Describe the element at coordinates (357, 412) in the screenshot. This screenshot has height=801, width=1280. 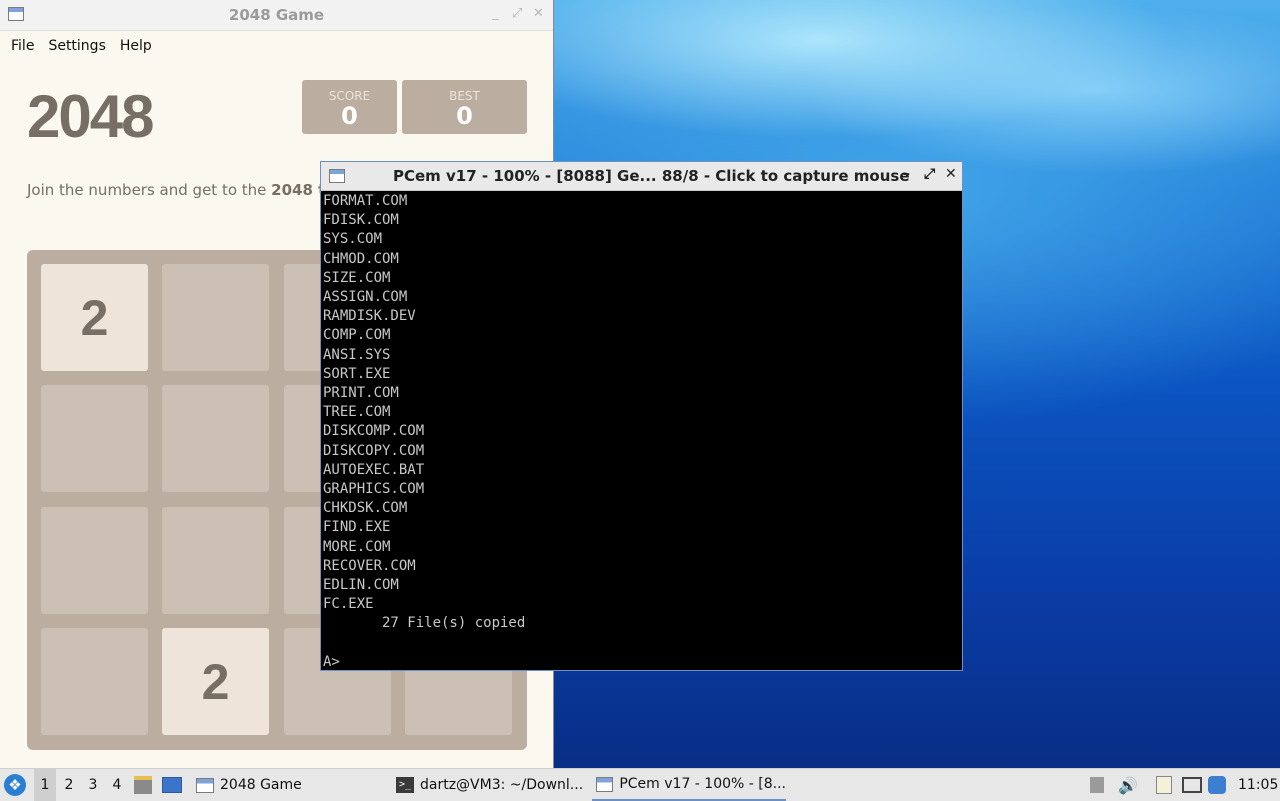
I see `console-line: TREE.COM` at that location.